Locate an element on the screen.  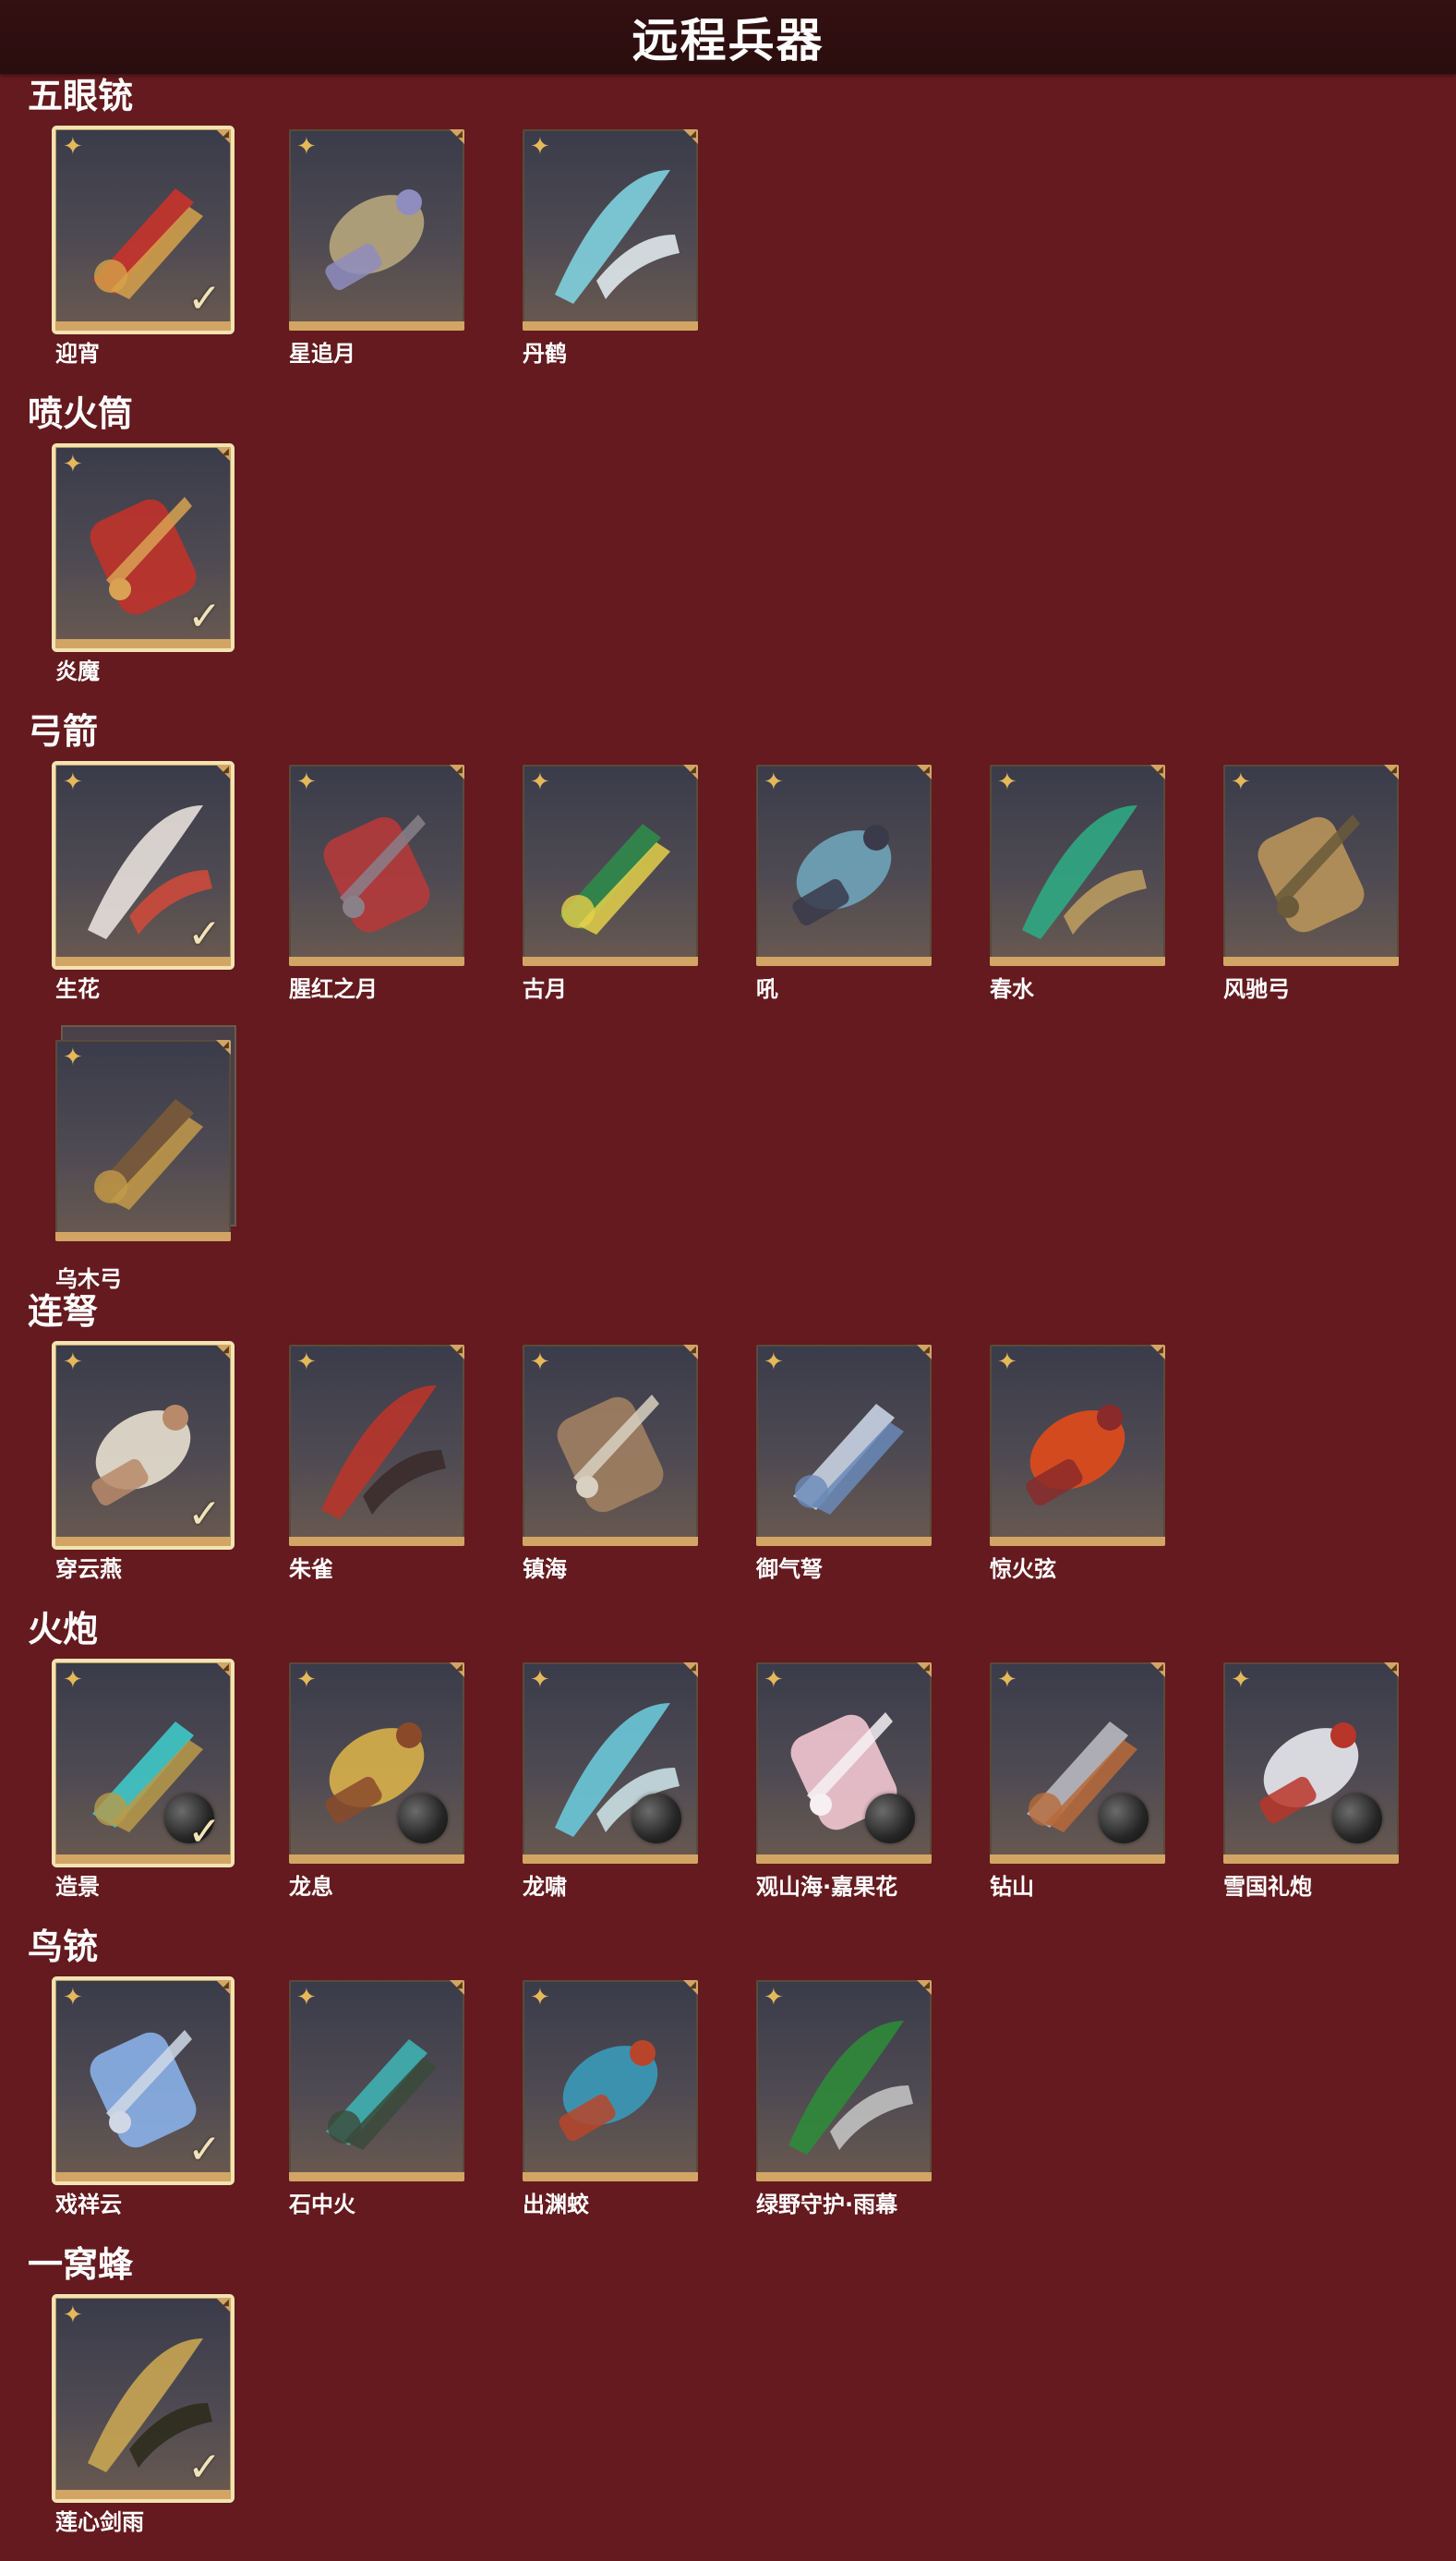
weapon-skin-tile: ✦ ◢ ✓ 迎宵 is located at coordinates (145, 254).